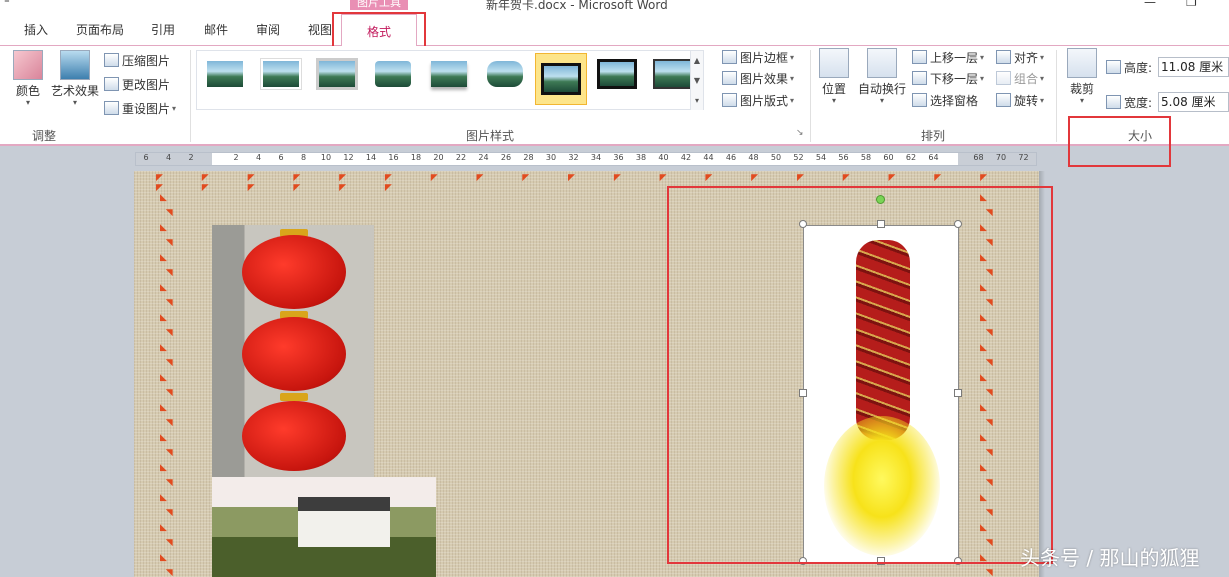  I want to click on tab-mailings: 邮件, so click(216, 29).